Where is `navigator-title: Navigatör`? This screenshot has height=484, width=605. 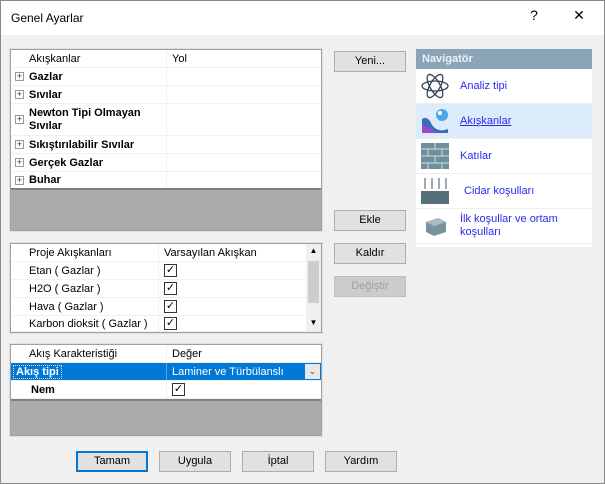
navigator-title: Navigatör is located at coordinates (504, 59).